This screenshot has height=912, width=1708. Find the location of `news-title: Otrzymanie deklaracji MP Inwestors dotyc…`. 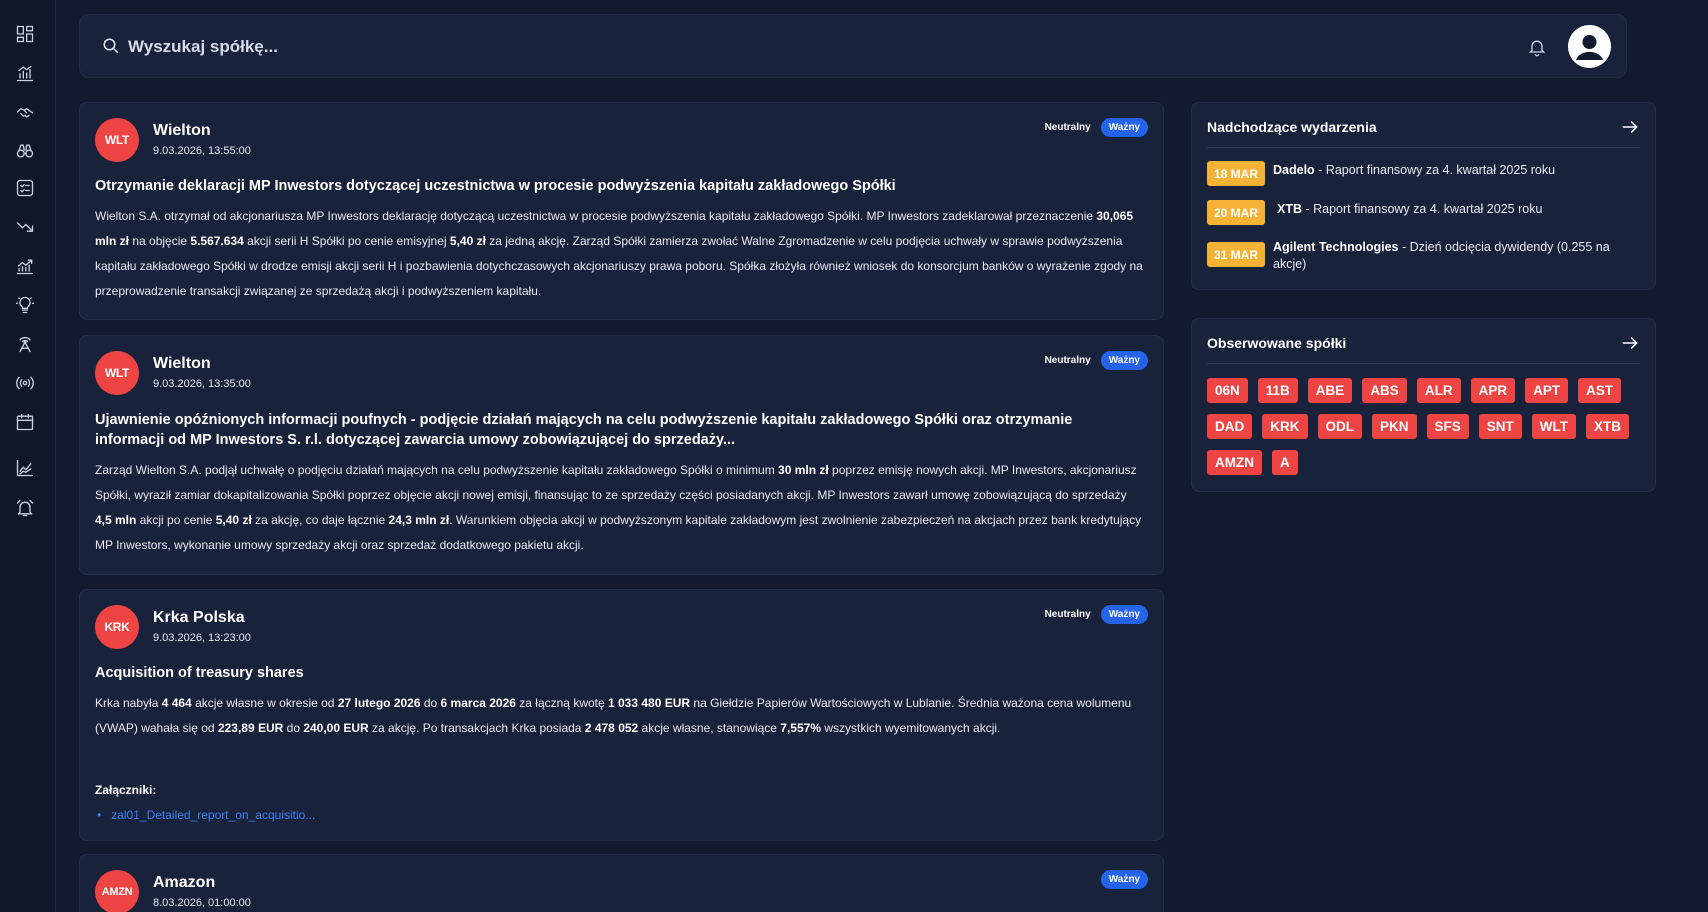

news-title: Otrzymanie deklaracji MP Inwestors dotyc… is located at coordinates (619, 186).